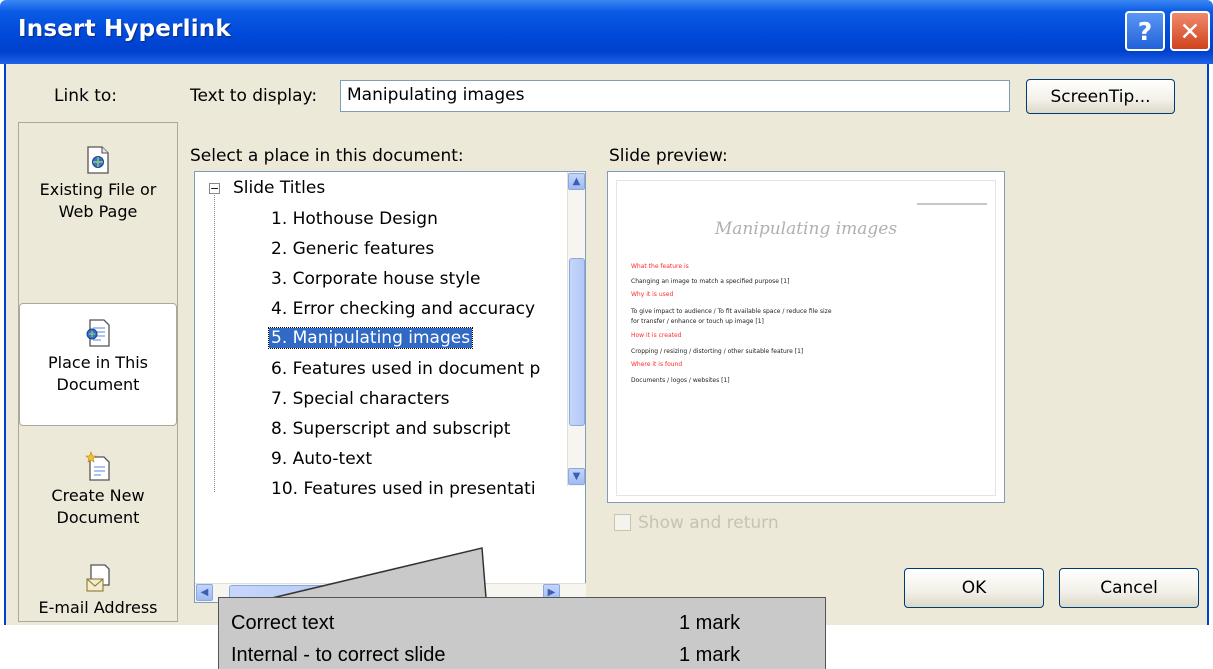  What do you see at coordinates (656, 335) in the screenshot?
I see `slide-line: How it is created` at bounding box center [656, 335].